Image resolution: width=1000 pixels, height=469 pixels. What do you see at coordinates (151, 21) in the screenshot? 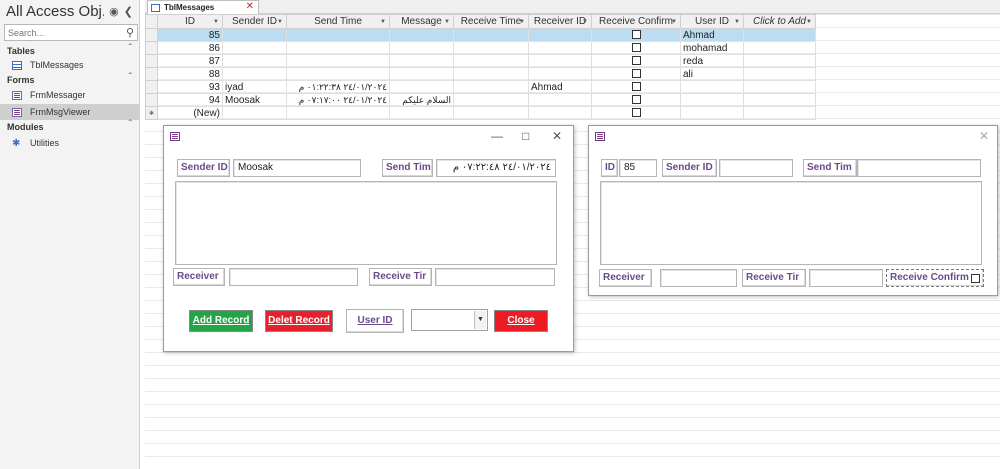
I see `select-all-cell` at bounding box center [151, 21].